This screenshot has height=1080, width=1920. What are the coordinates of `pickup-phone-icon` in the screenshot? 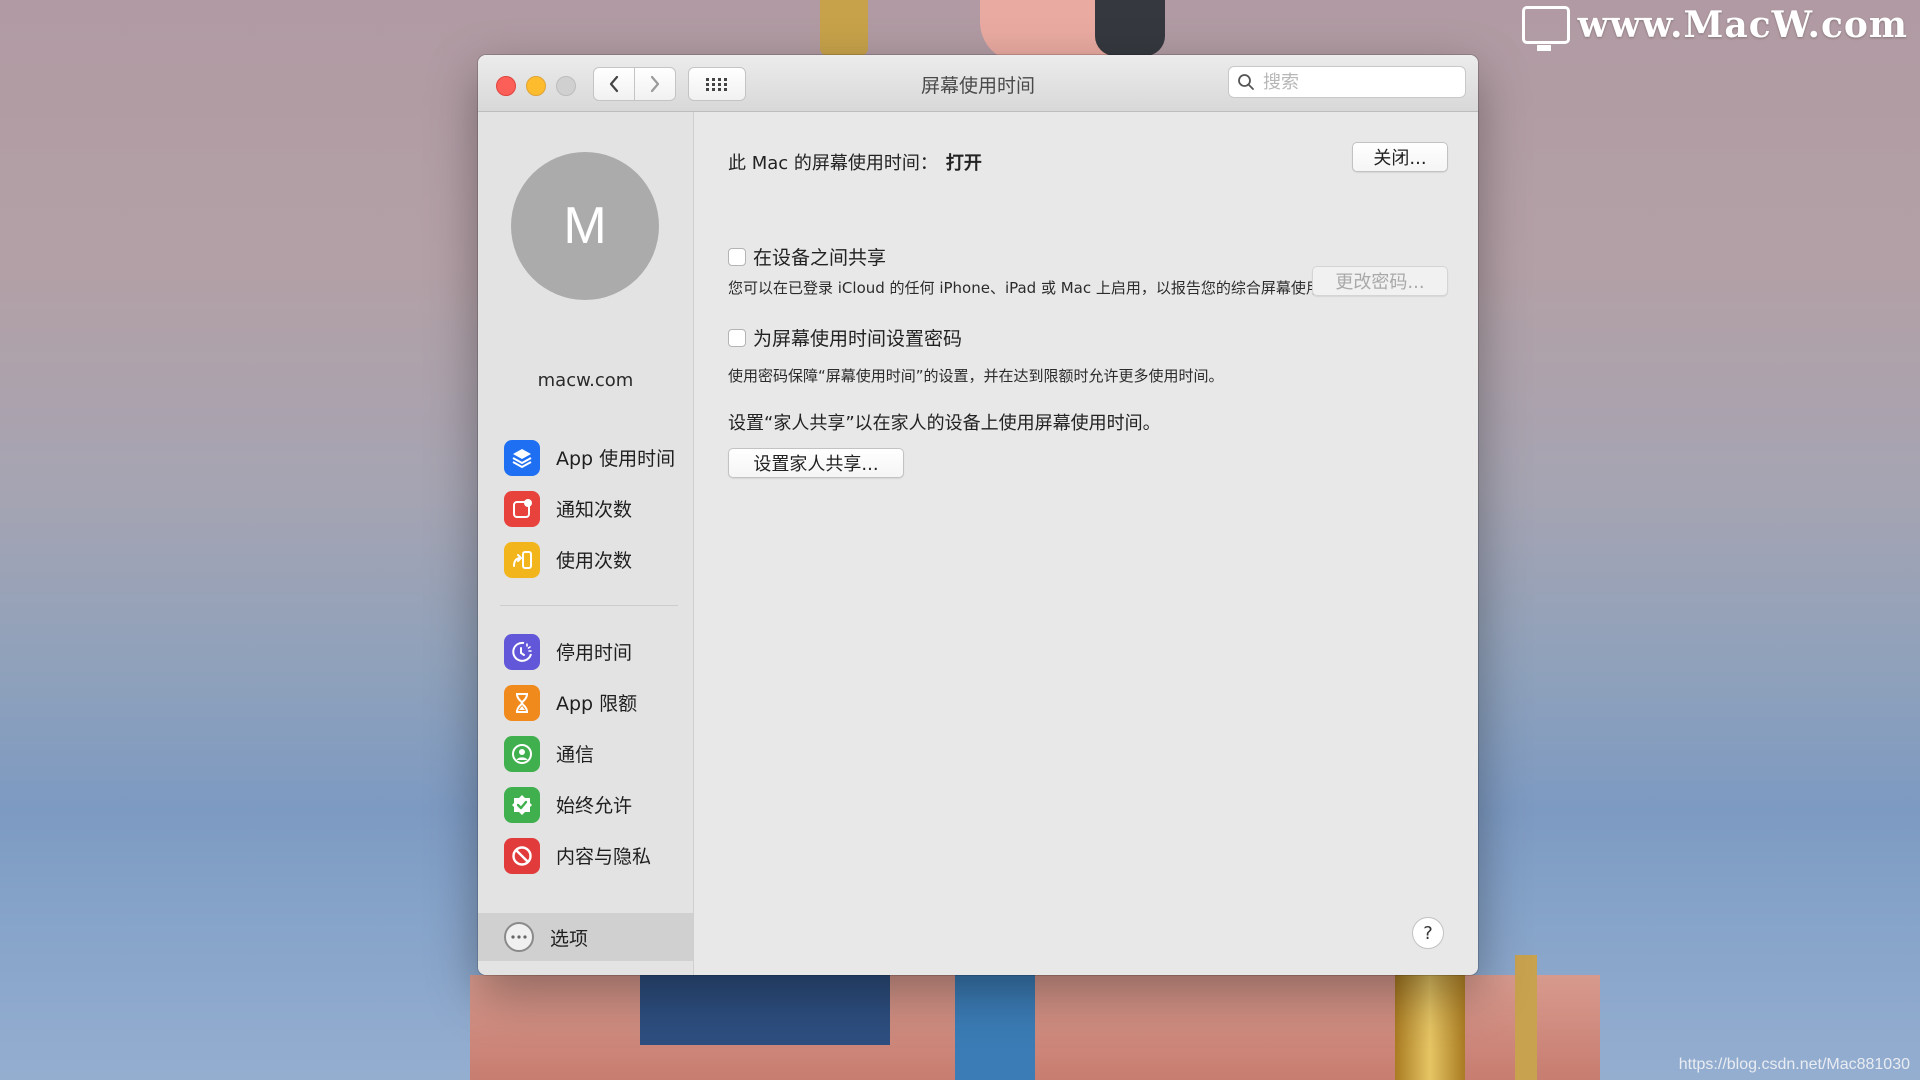 It's located at (522, 559).